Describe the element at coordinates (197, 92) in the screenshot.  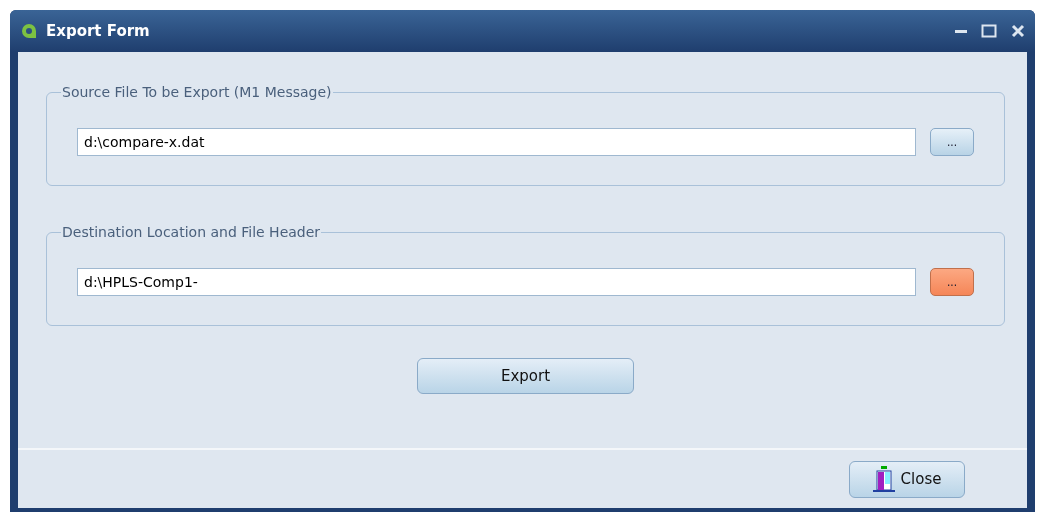
I see `group-title: Source File To be Export (M1 Message)` at that location.